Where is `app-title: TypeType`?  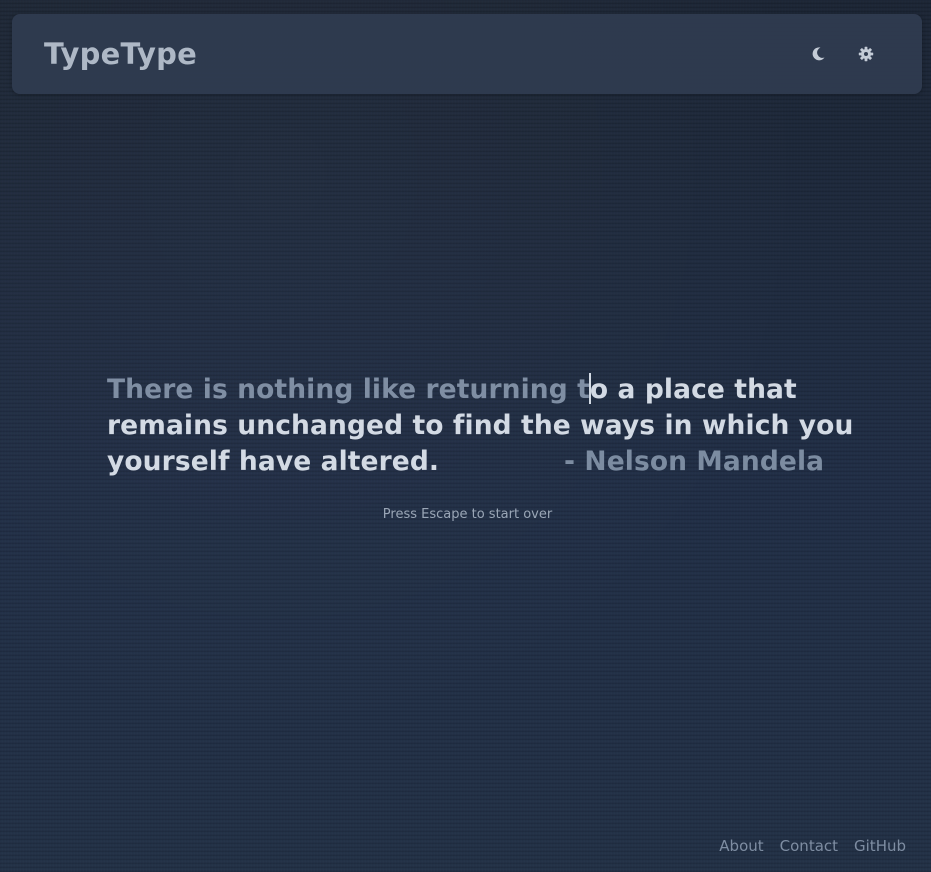
app-title: TypeType is located at coordinates (120, 54).